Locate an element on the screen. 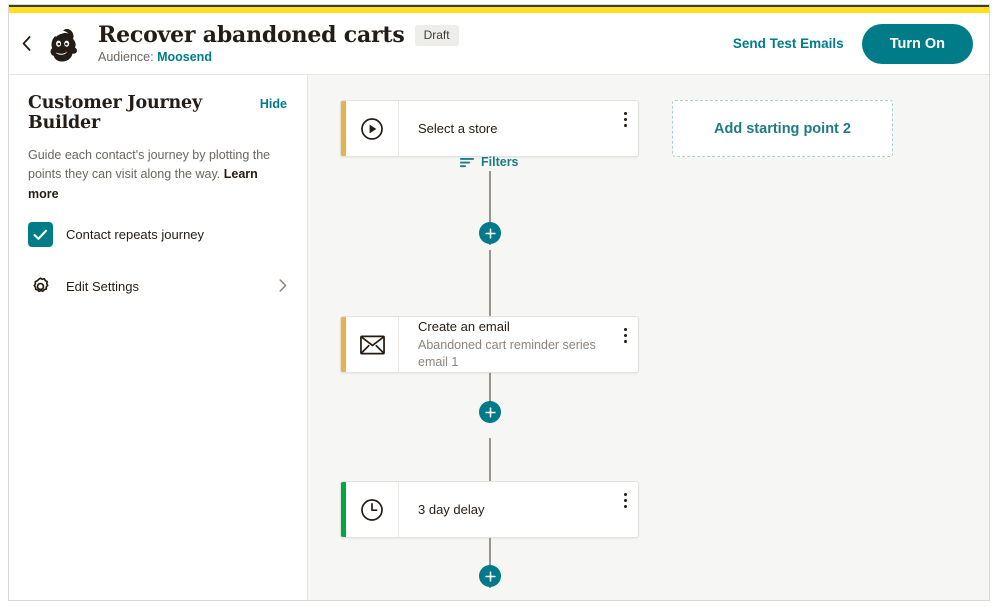 The image size is (998, 607). sidebar-title: Customer Journey Builder is located at coordinates (115, 113).